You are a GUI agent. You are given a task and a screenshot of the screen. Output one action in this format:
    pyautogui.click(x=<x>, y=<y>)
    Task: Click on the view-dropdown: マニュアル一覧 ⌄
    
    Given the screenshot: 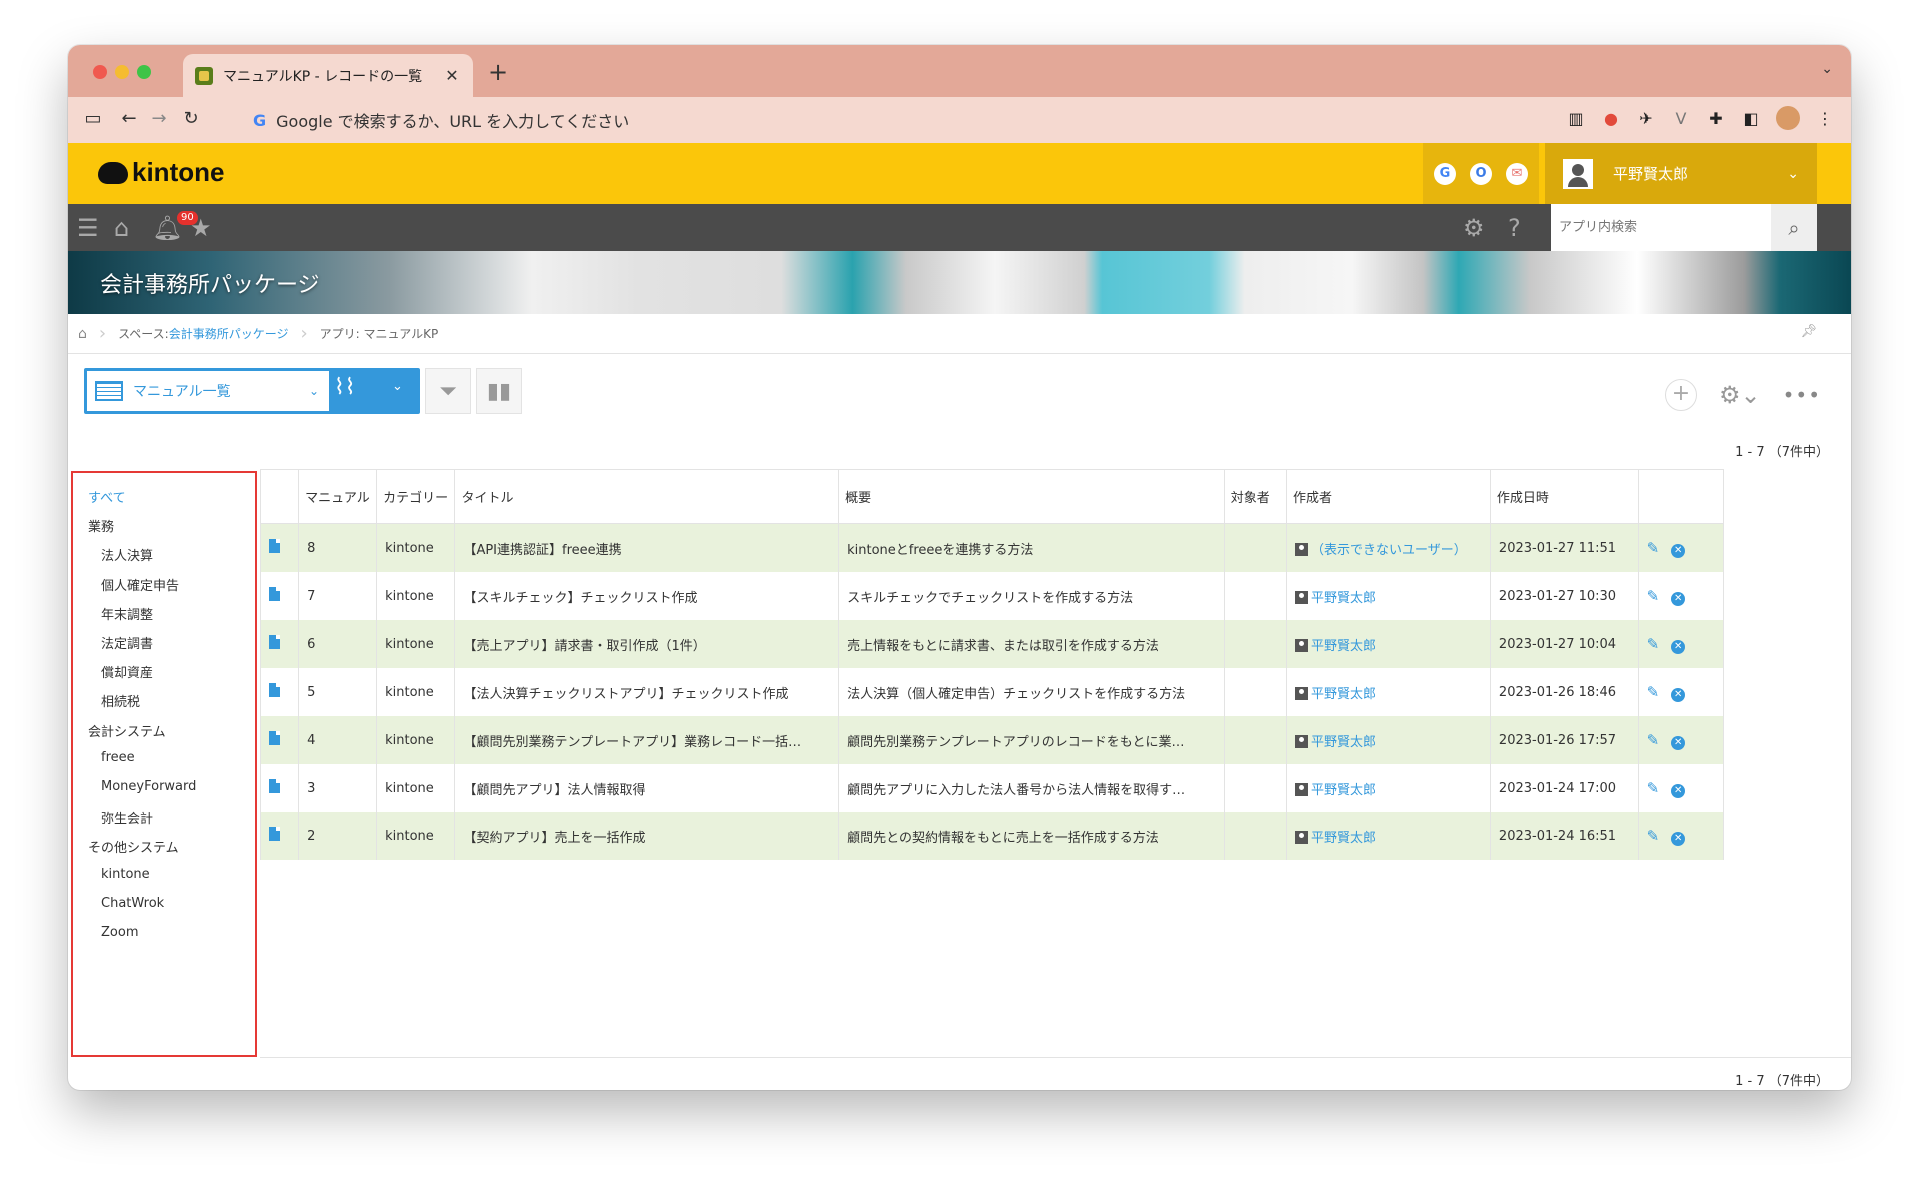 What is the action you would take?
    pyautogui.click(x=208, y=391)
    